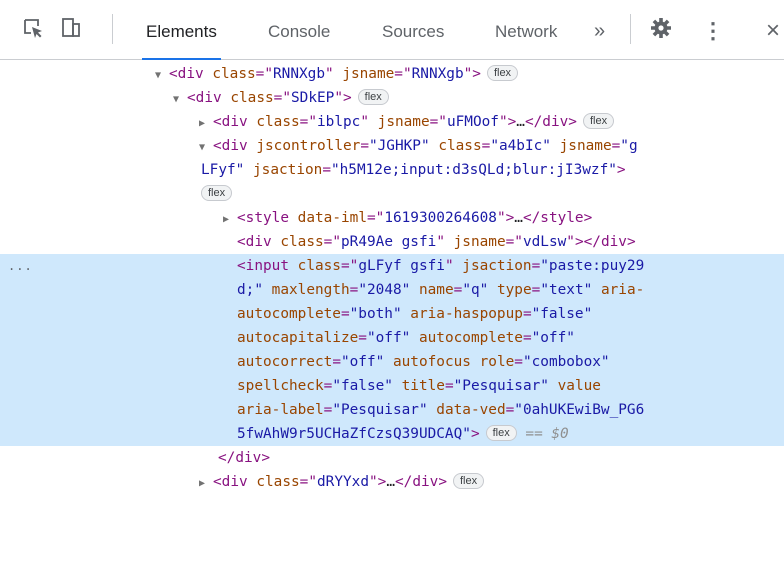 The image size is (784, 563). Describe the element at coordinates (661, 28) in the screenshot. I see `settings-gear-icon` at that location.